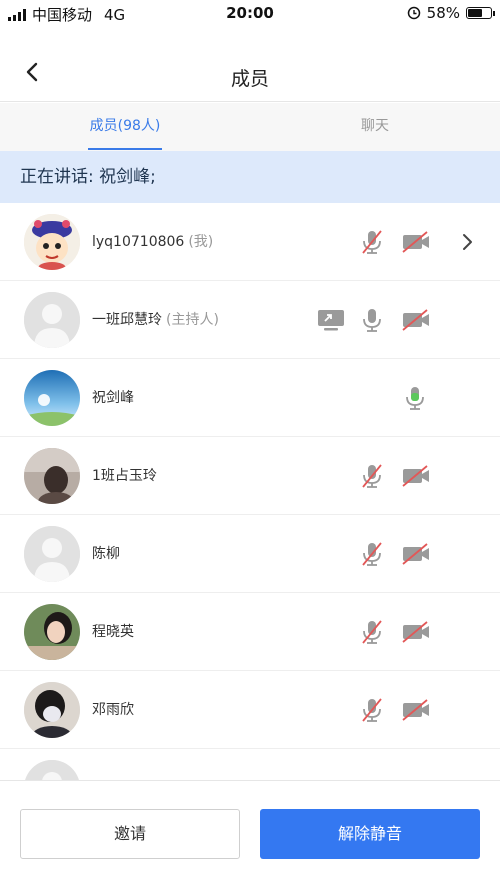 Image resolution: width=500 pixels, height=888 pixels. What do you see at coordinates (415, 398) in the screenshot?
I see `mic-speaking-icon` at bounding box center [415, 398].